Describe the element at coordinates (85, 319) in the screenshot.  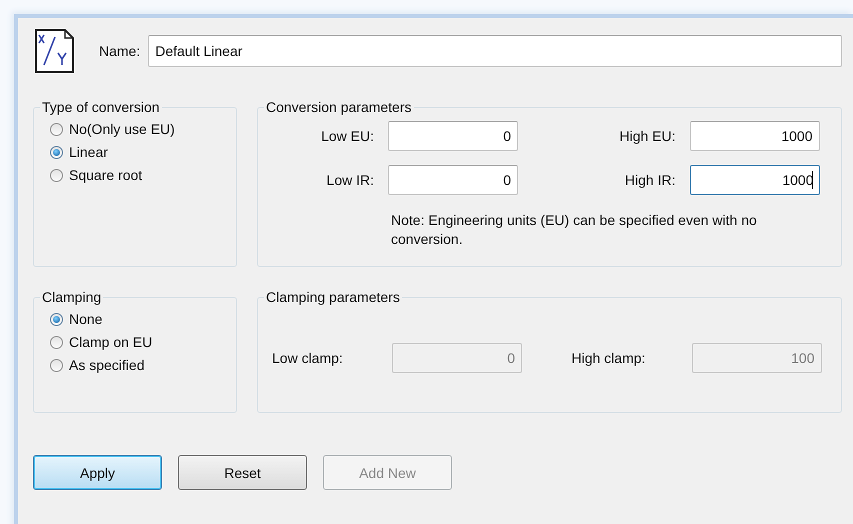
I see `radio-label: None` at that location.